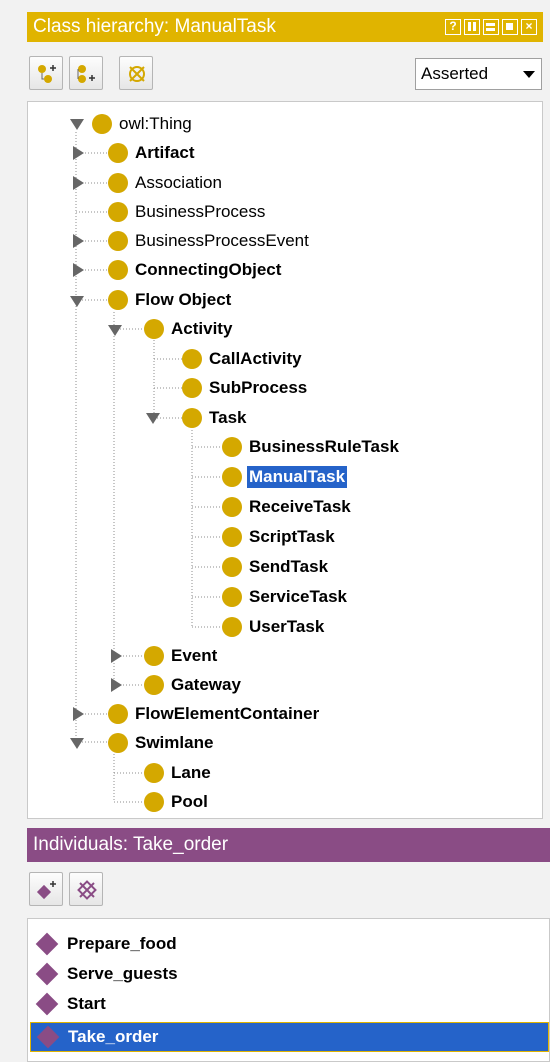 The width and height of the screenshot is (550, 1062). I want to click on tree-node-sendtask: SendTask, so click(276, 567).